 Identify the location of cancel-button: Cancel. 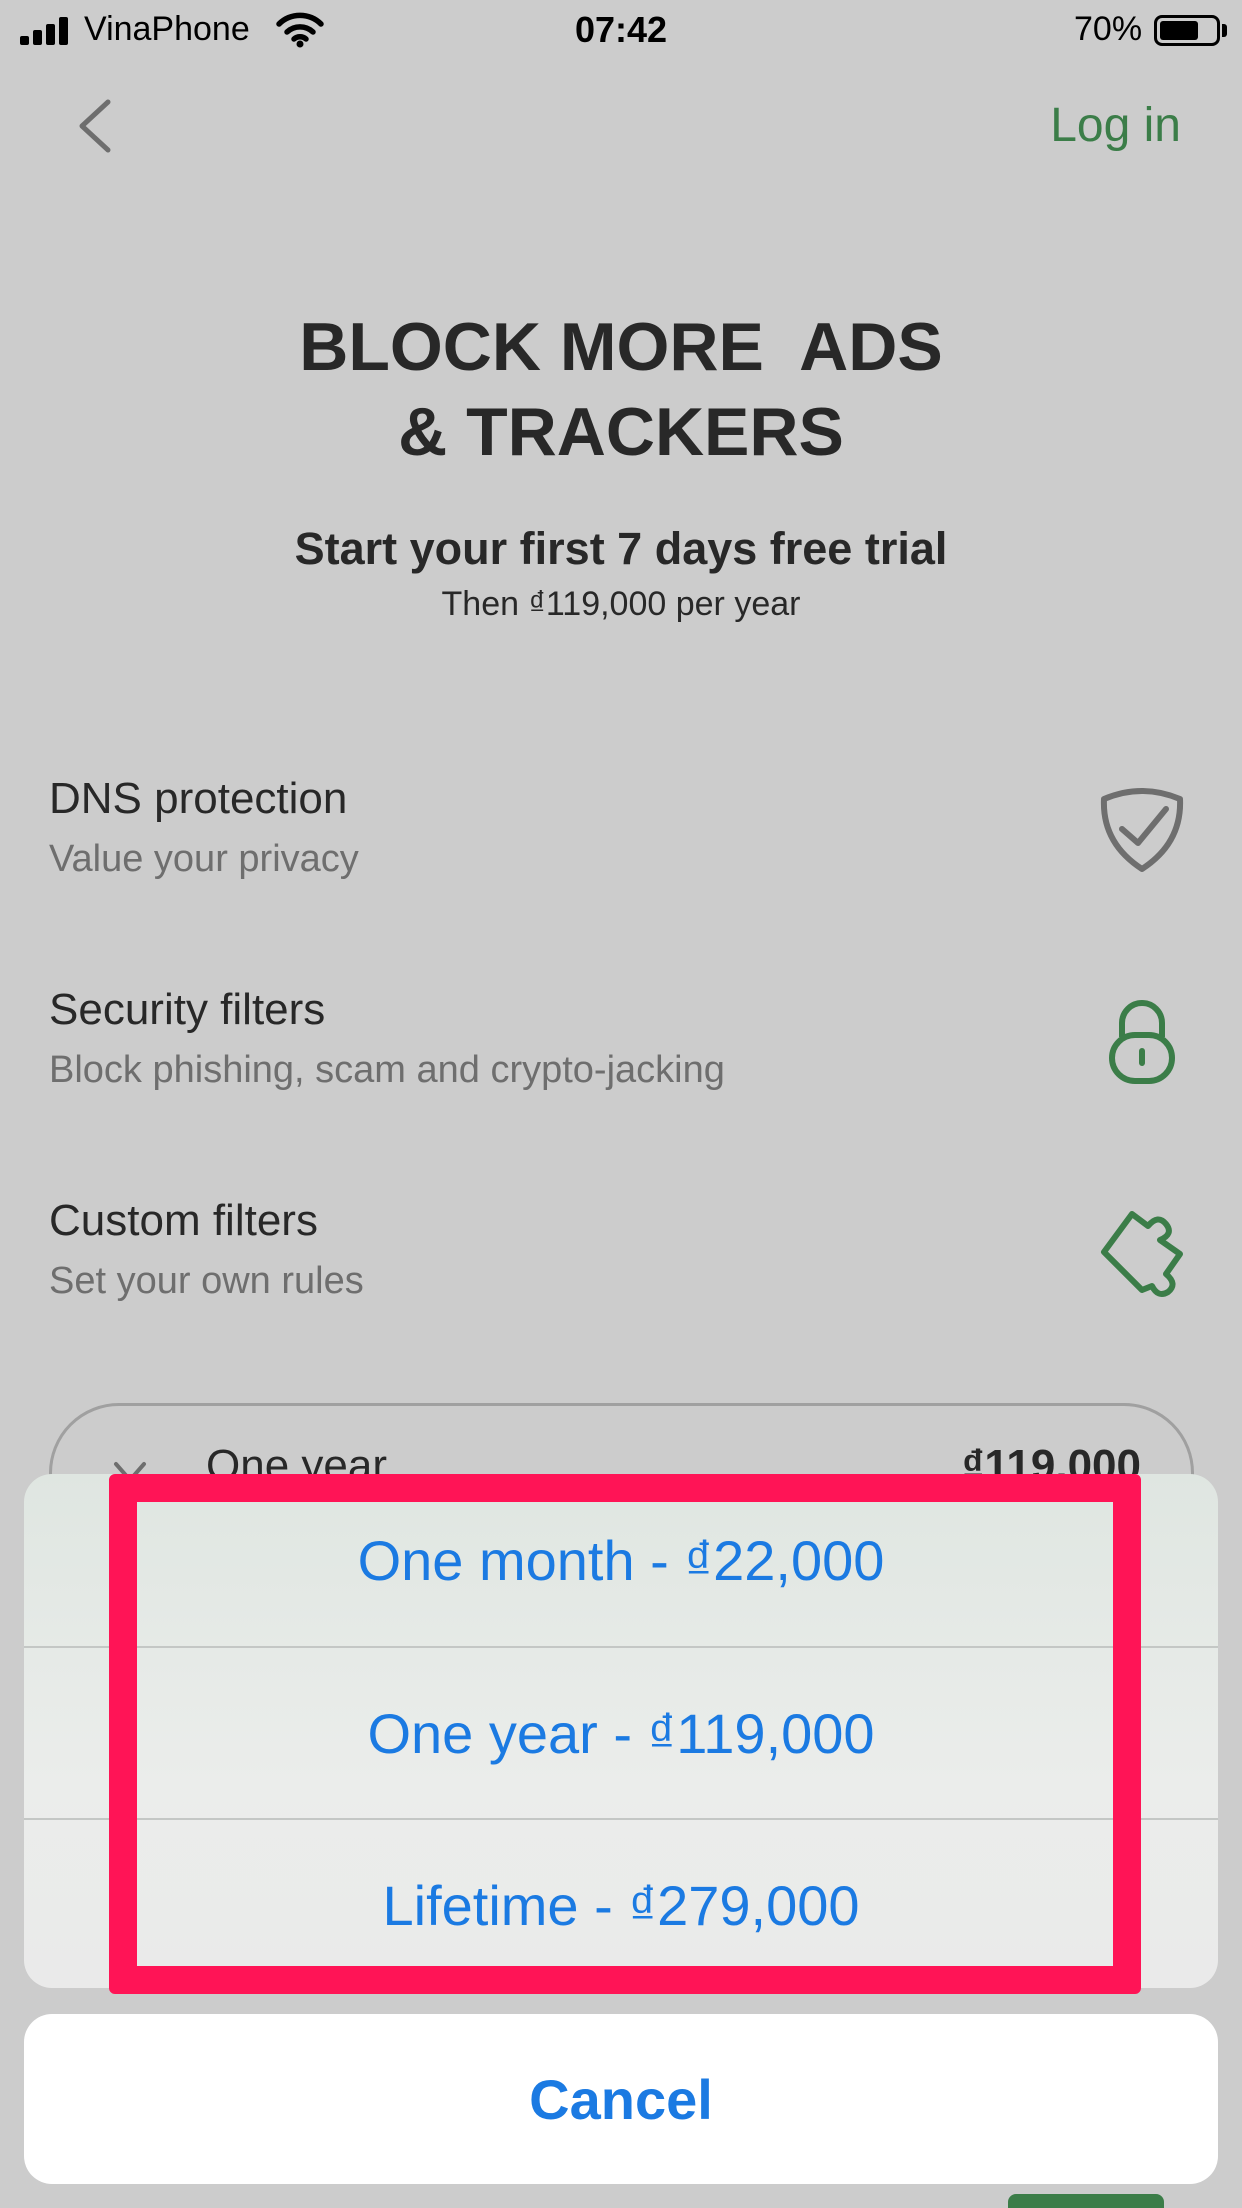
(621, 2099).